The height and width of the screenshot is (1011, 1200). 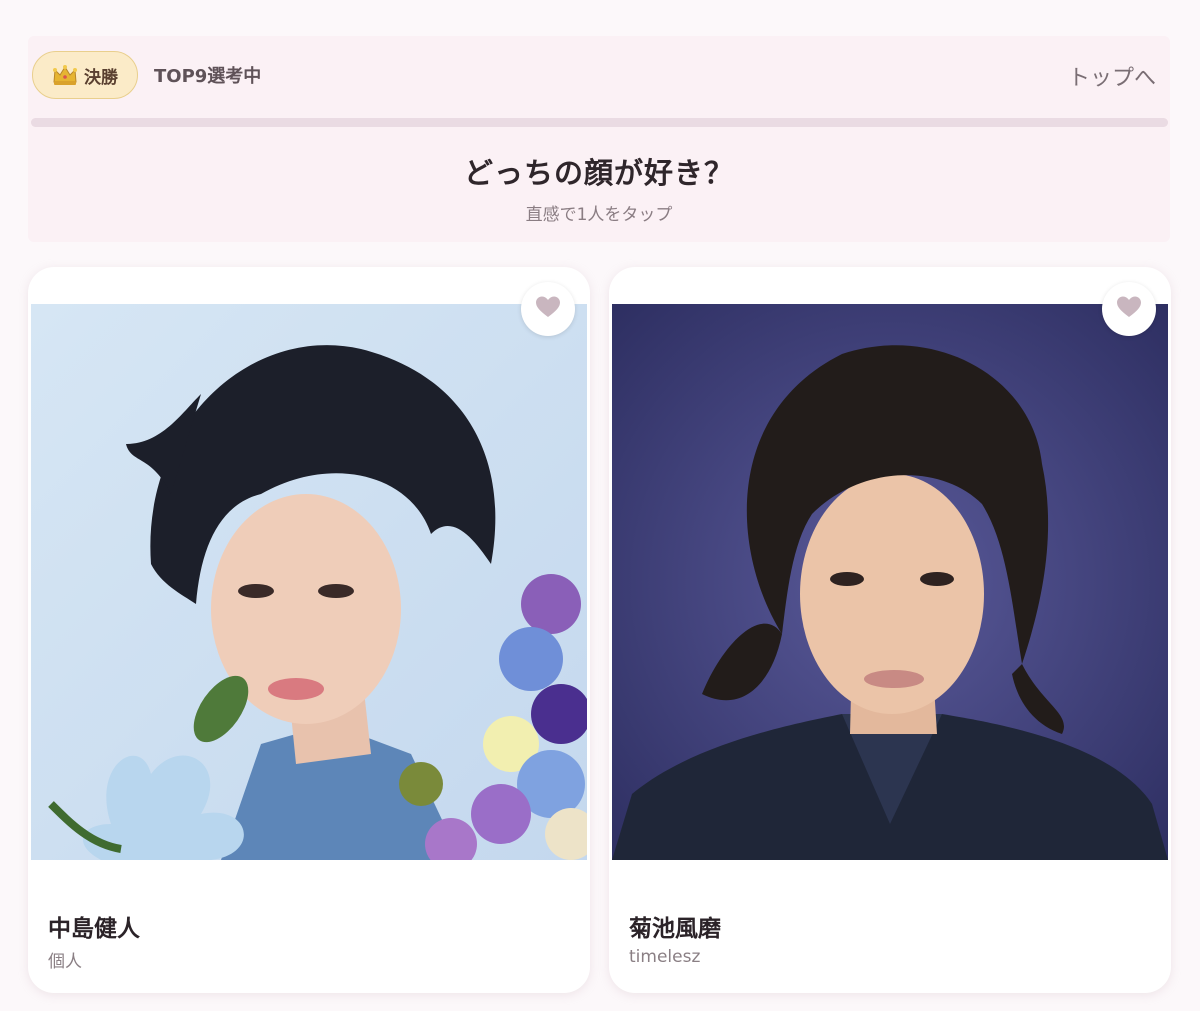 I want to click on selection-status: TOP9選考中, so click(x=208, y=76).